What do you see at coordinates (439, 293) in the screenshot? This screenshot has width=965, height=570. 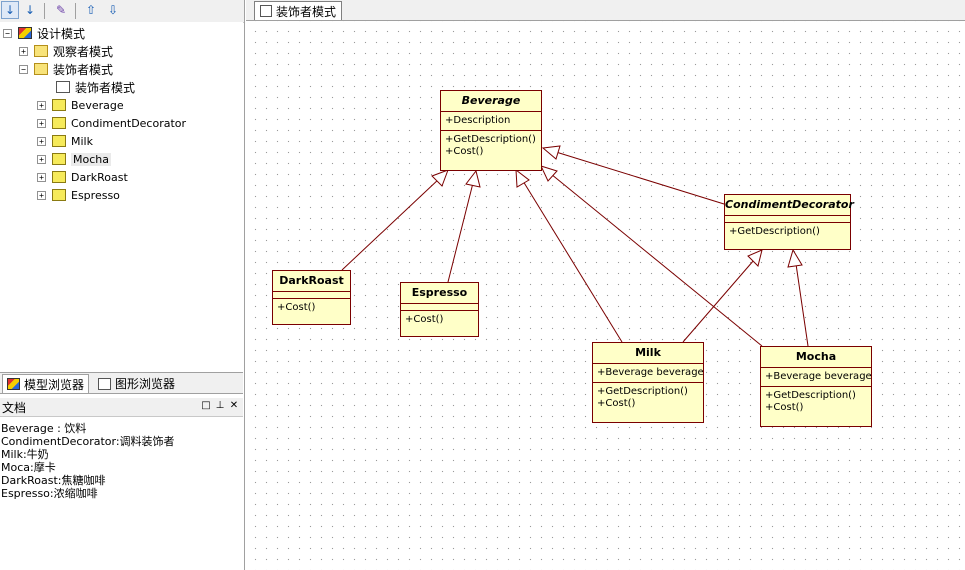 I see `class-name: Espresso` at bounding box center [439, 293].